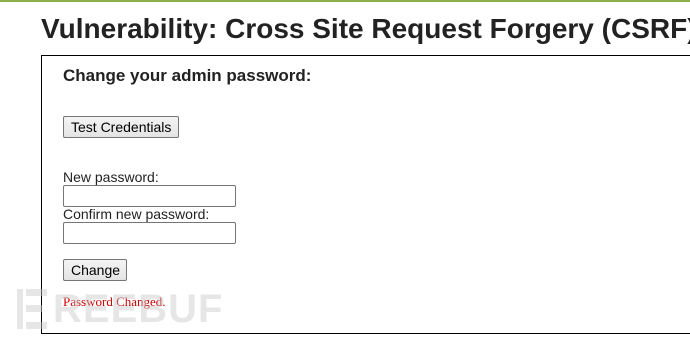  I want to click on confirm-password-input, so click(149, 233).